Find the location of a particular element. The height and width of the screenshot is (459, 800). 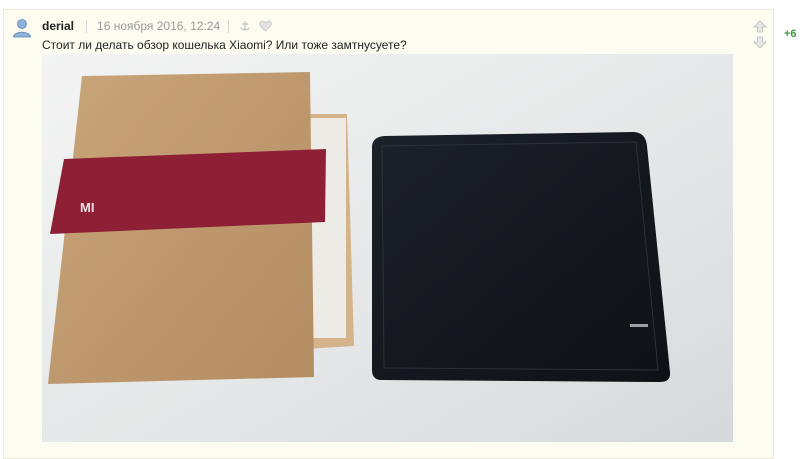

comment-date: 16 ноября 2016, 12:24 is located at coordinates (159, 26).